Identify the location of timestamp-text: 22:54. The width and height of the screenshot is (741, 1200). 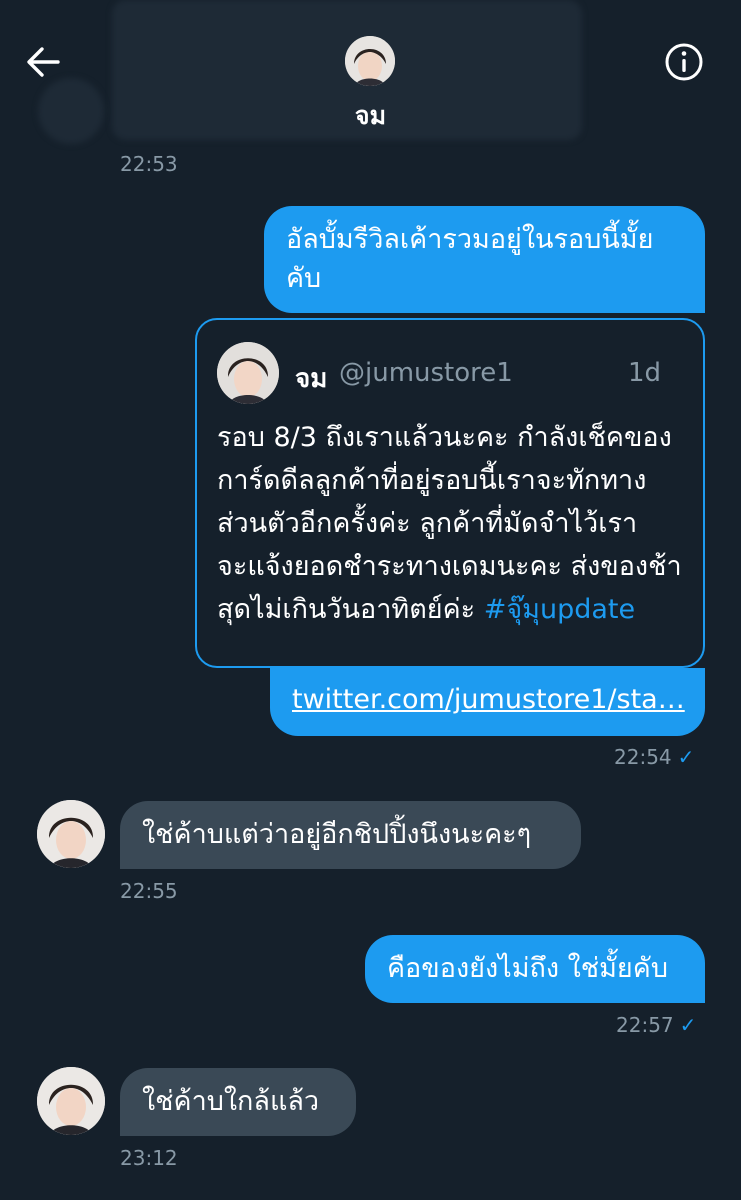
(643, 757).